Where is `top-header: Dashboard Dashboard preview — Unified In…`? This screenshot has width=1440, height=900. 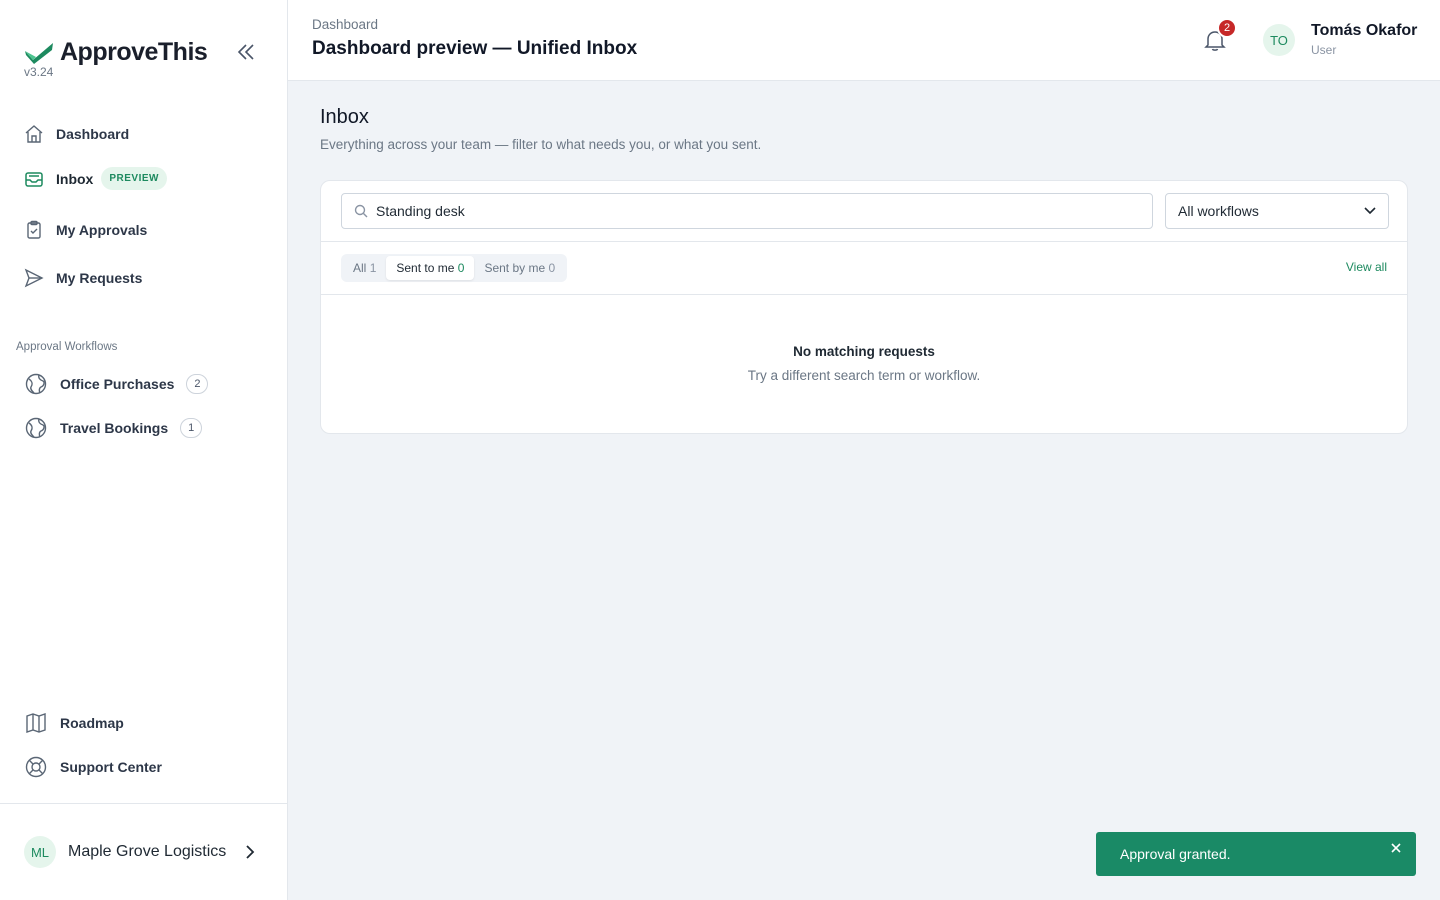
top-header: Dashboard Dashboard preview — Unified In… is located at coordinates (864, 40).